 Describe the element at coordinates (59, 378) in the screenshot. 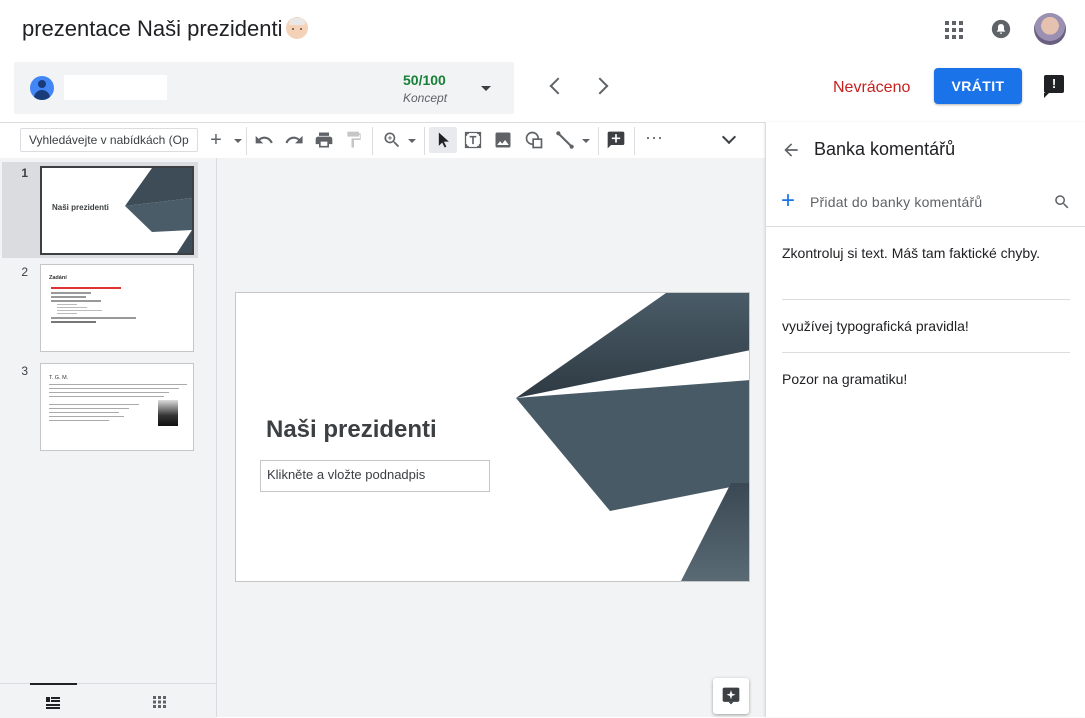

I see `thumbnail-title: T. G. M.` at that location.